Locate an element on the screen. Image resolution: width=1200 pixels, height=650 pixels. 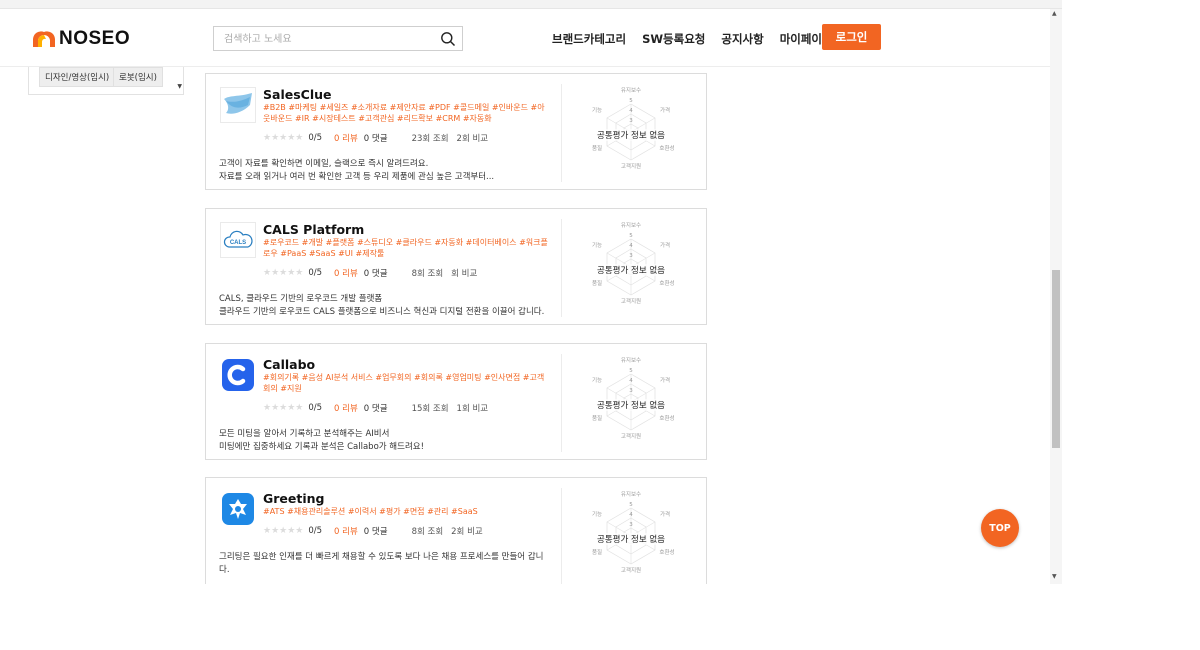
callabo-logo is located at coordinates (238, 375).